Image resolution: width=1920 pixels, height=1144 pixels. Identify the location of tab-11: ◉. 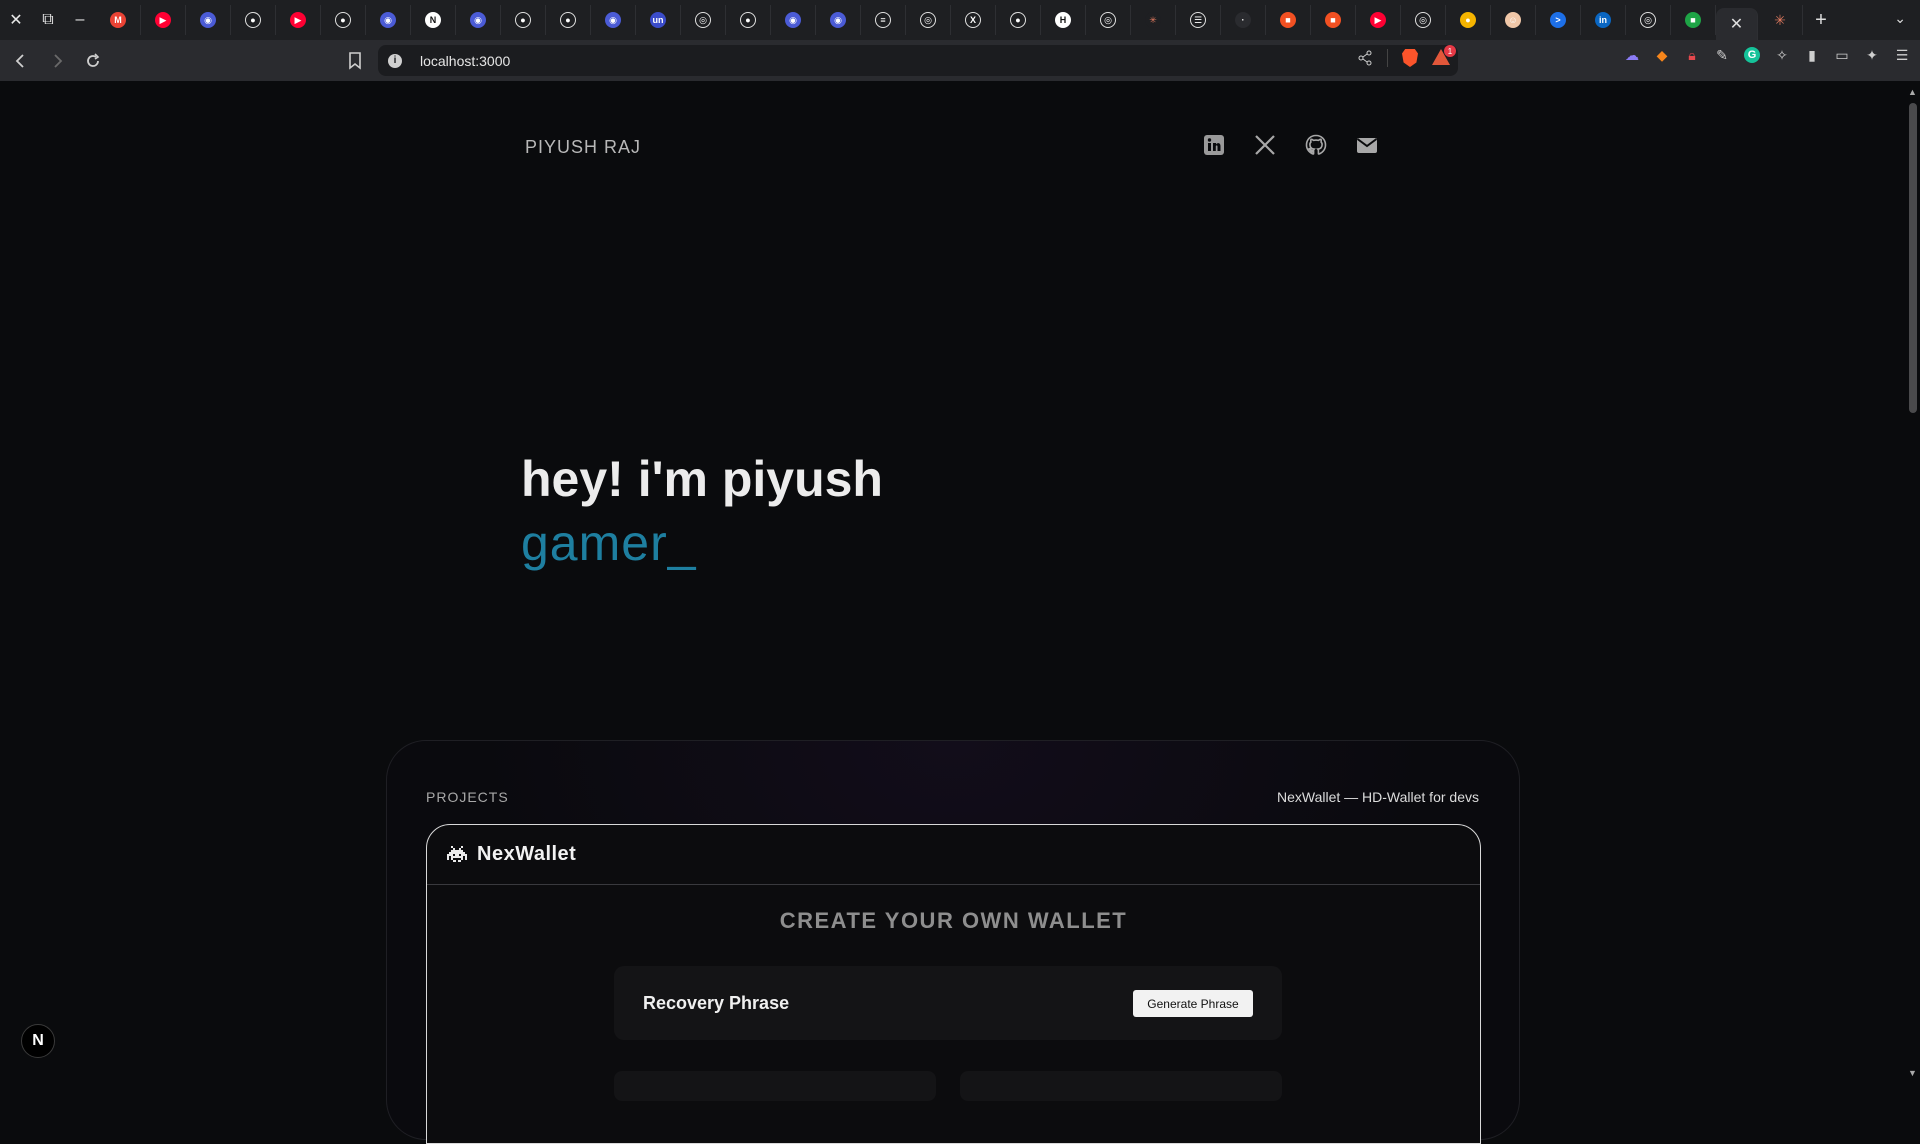
(613, 20).